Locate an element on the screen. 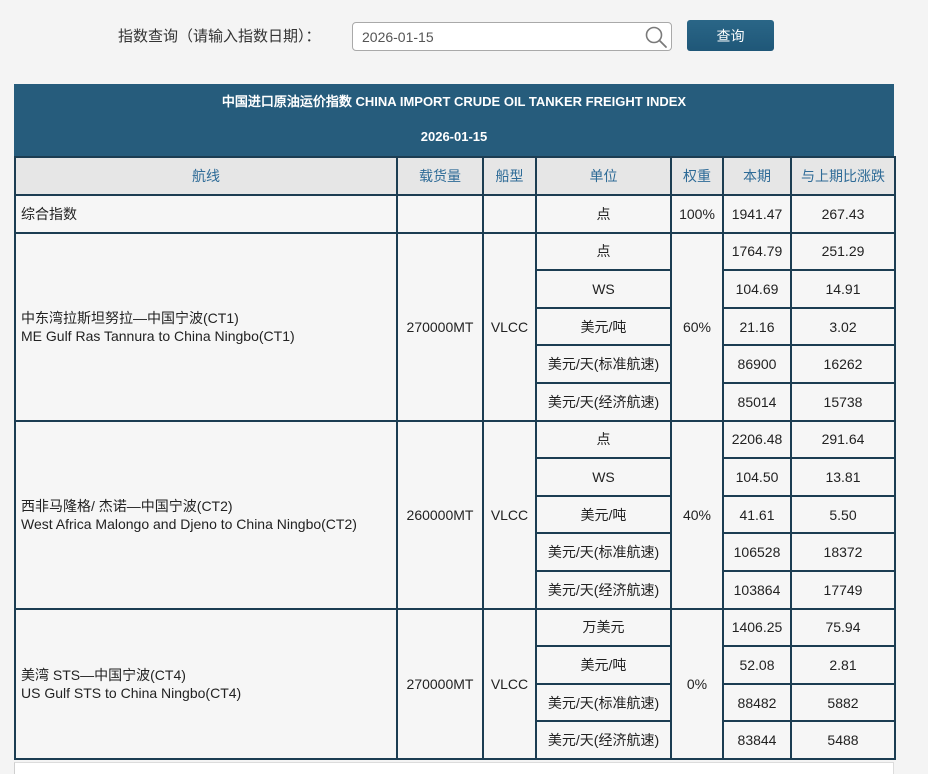  current-value-cell: 86900 is located at coordinates (757, 364).